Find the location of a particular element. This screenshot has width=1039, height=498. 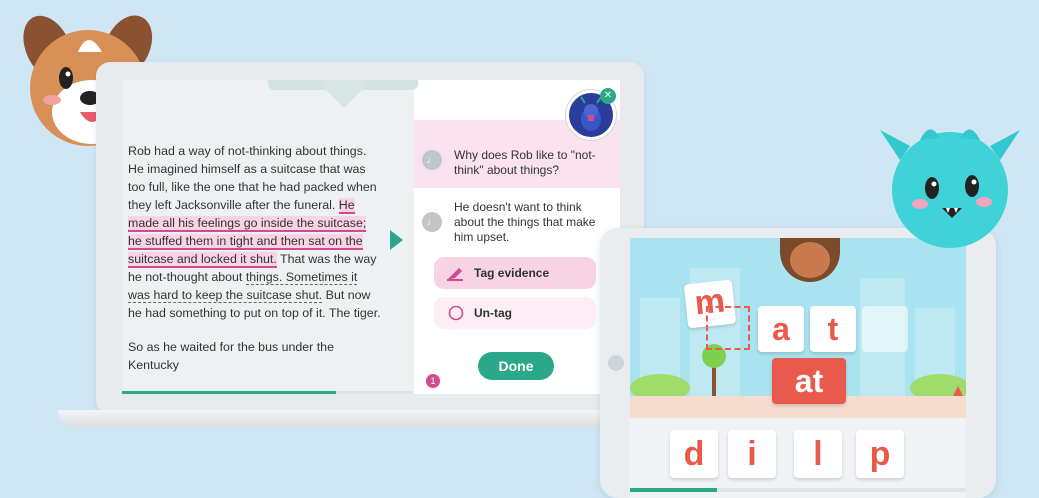

choice-letter-tile: p is located at coordinates (880, 454).